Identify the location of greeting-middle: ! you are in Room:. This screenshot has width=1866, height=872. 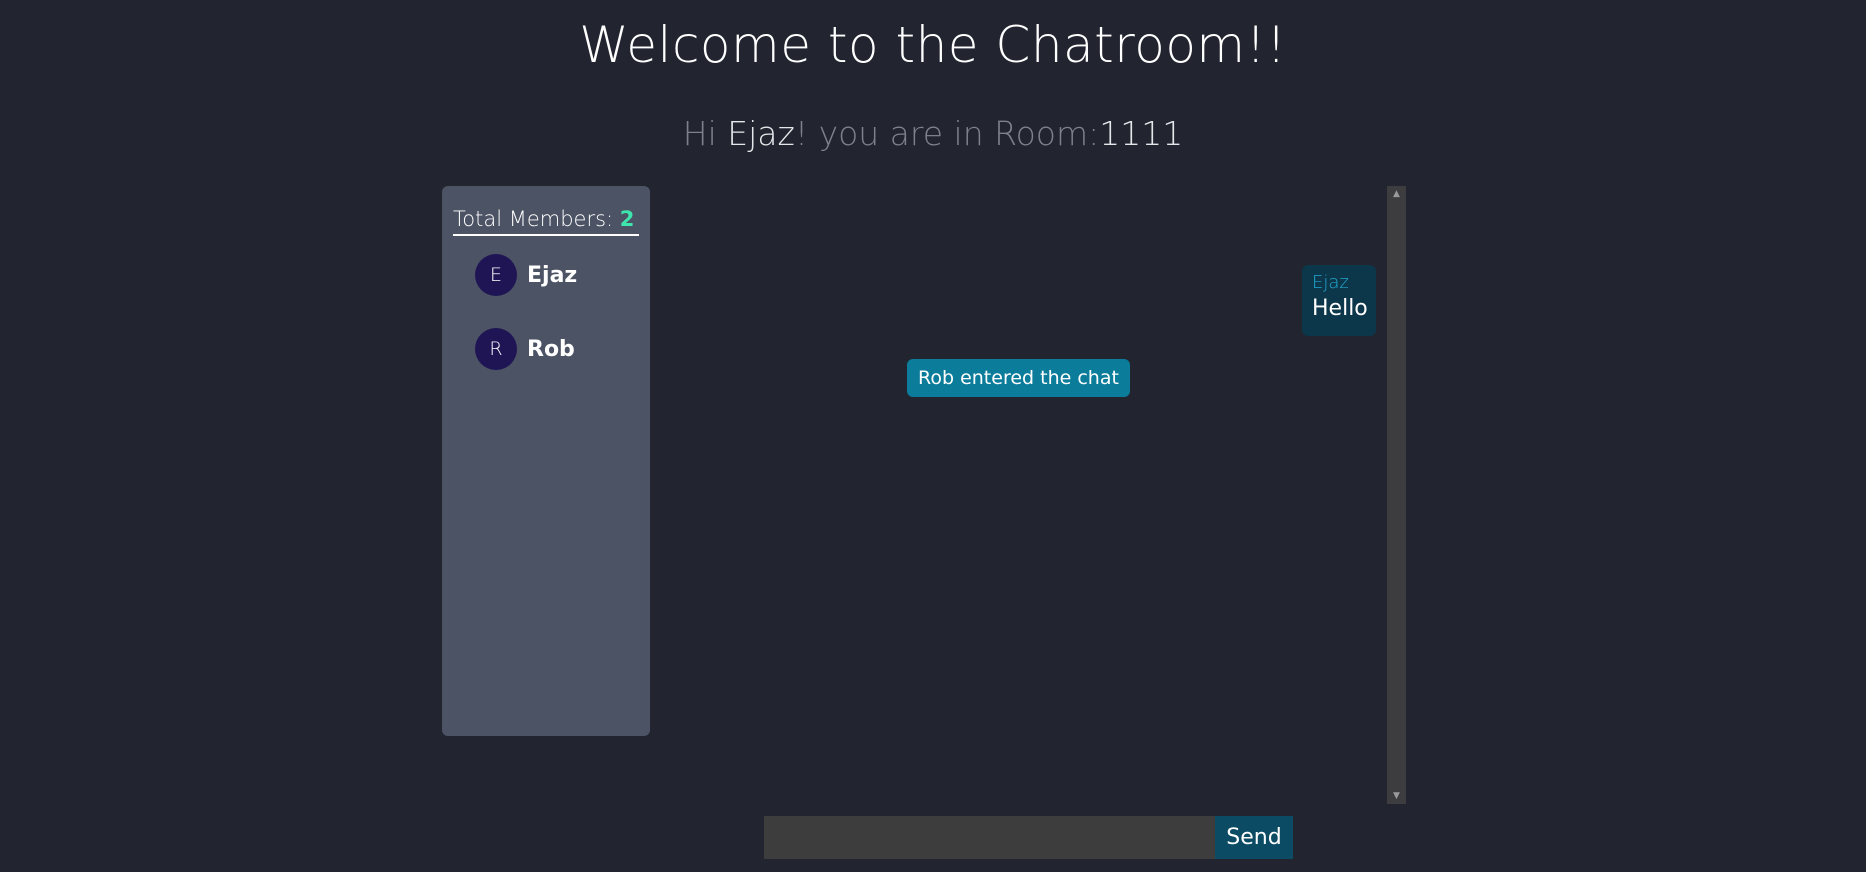
(947, 133).